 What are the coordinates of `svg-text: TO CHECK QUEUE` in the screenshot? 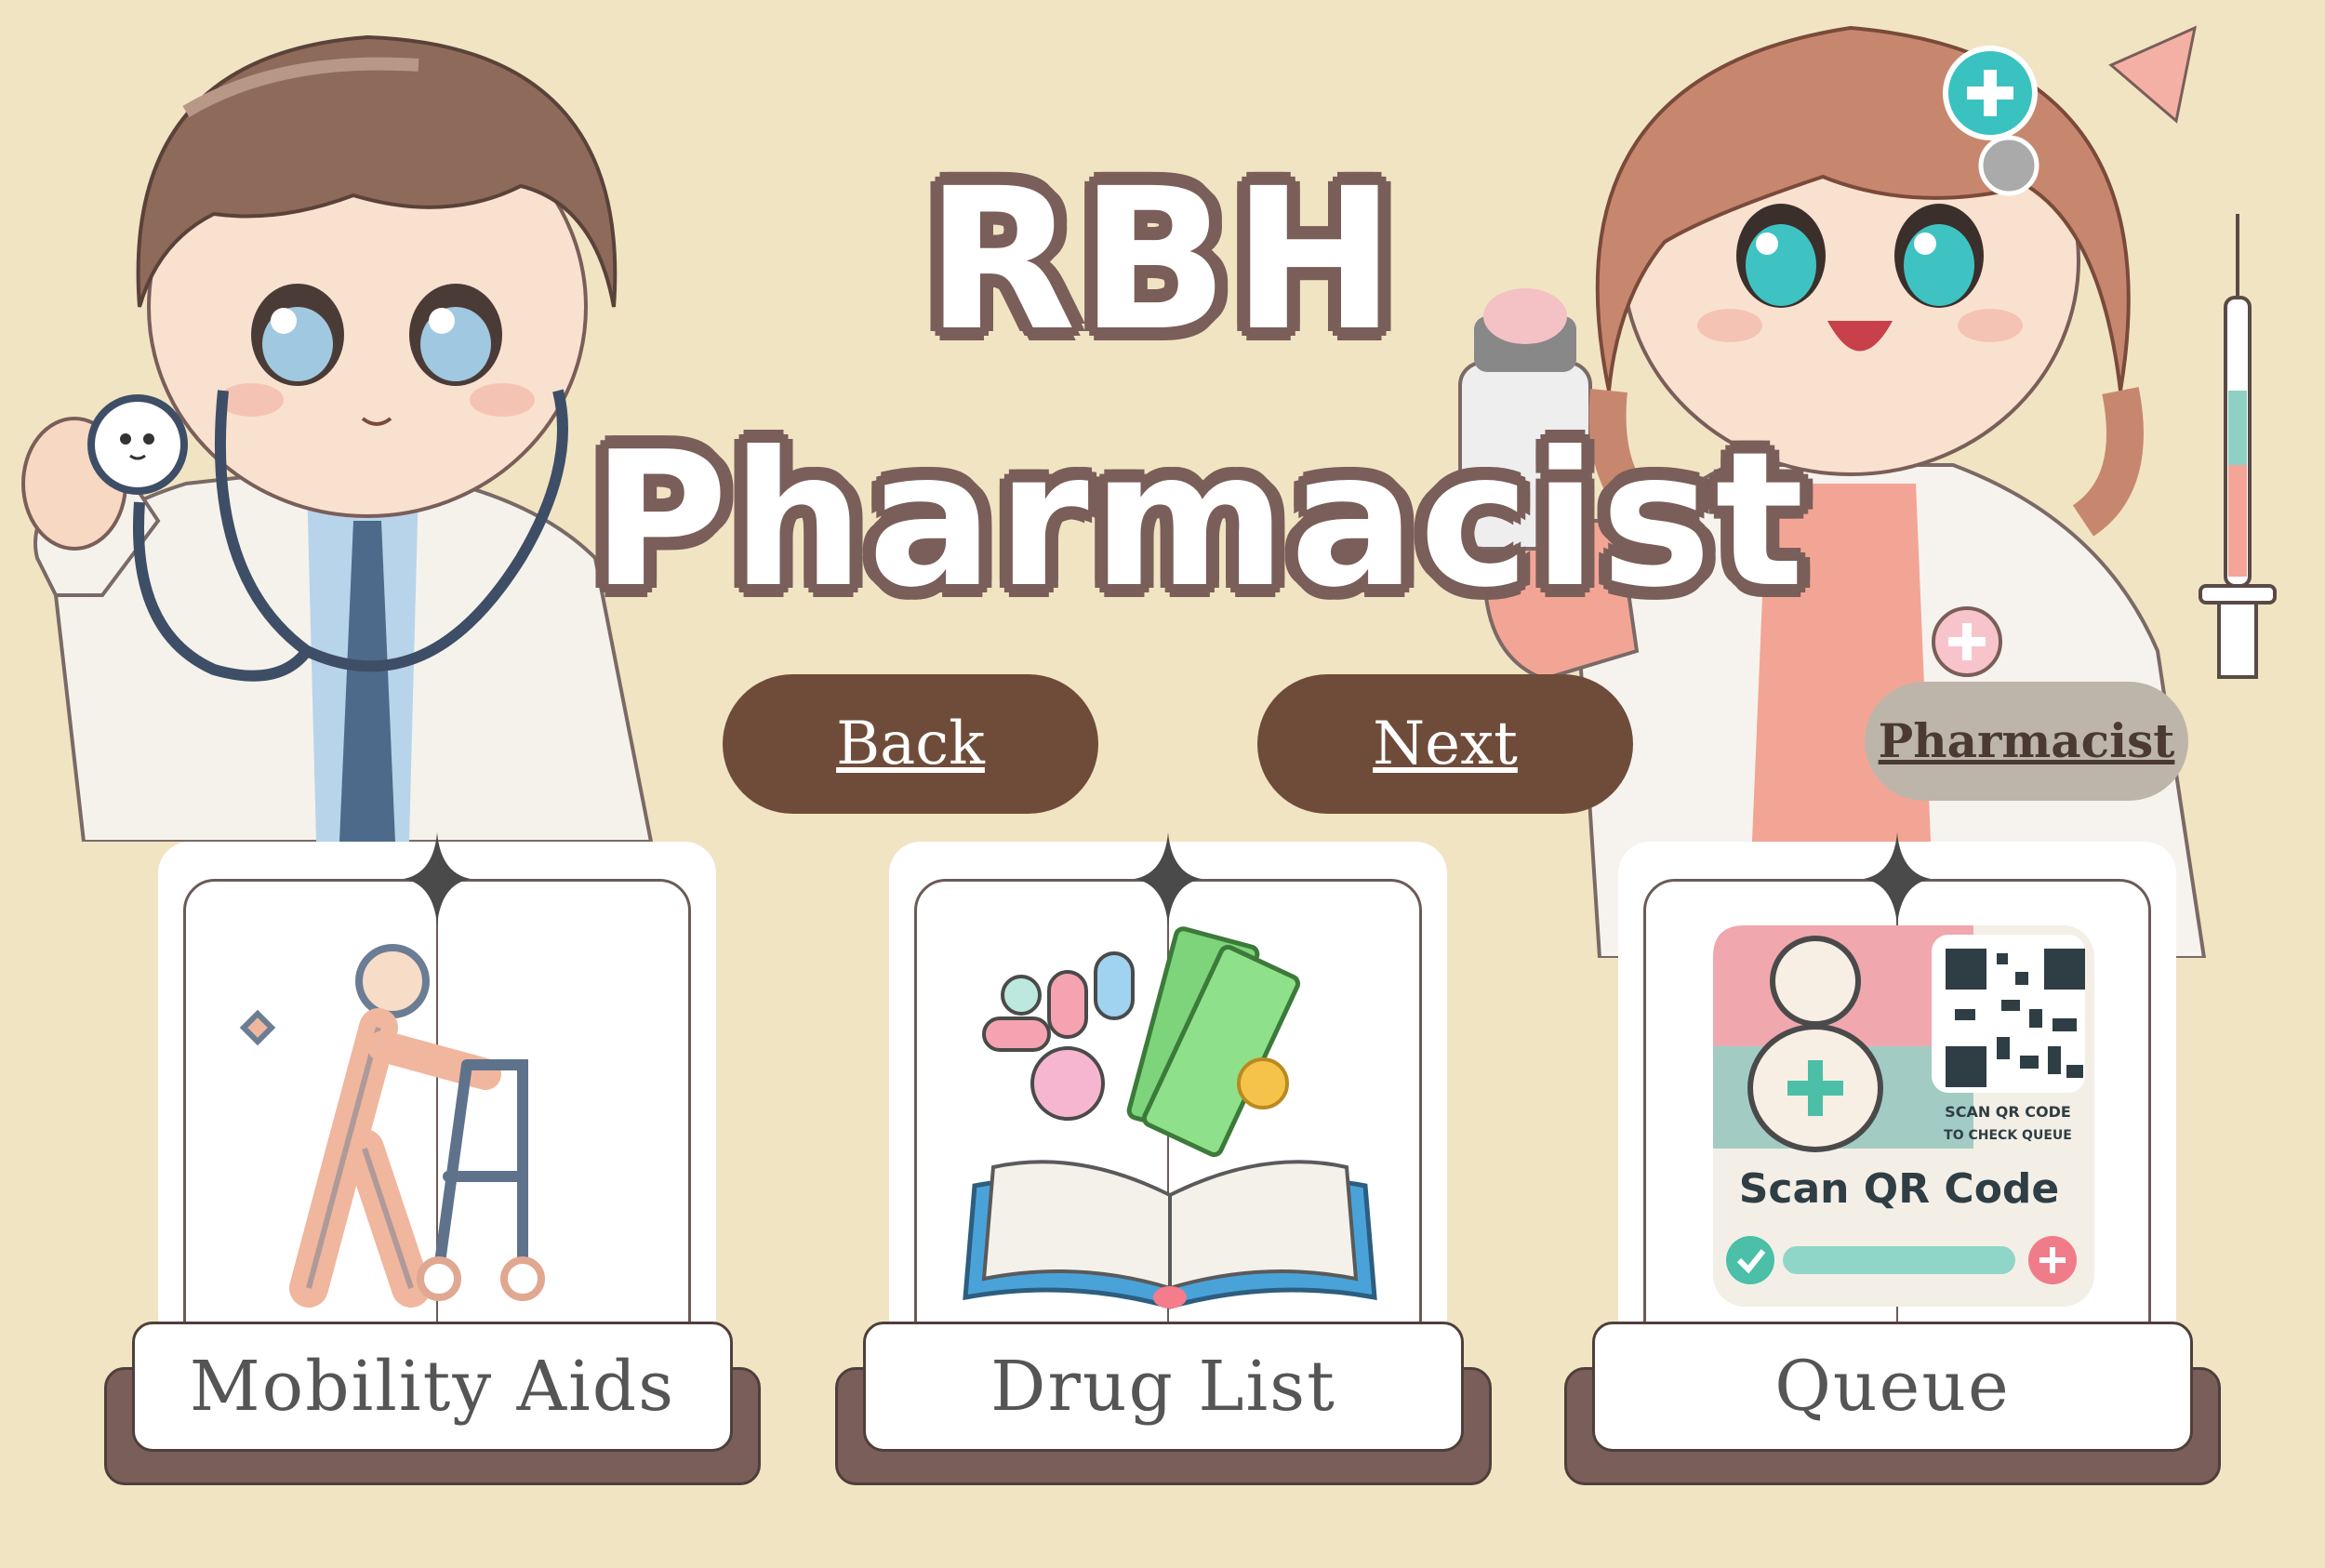 It's located at (2008, 1135).